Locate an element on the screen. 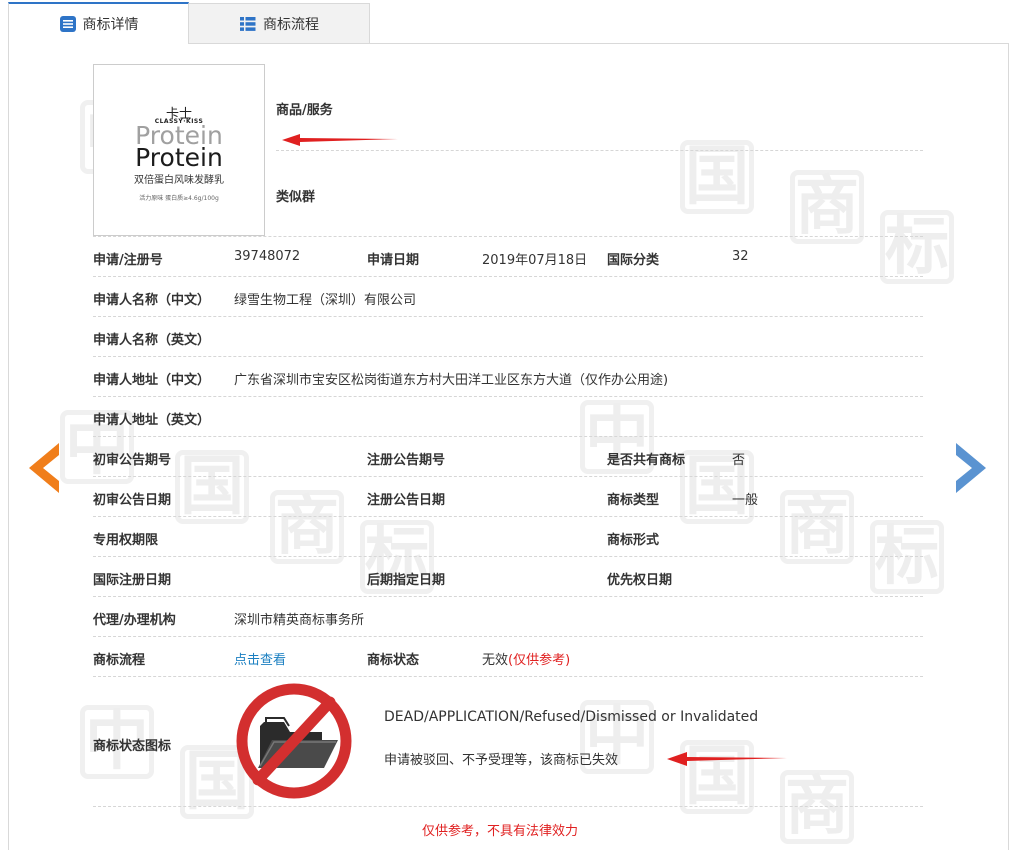  tm-status-value: 无效(仅供参考) is located at coordinates (526, 658).